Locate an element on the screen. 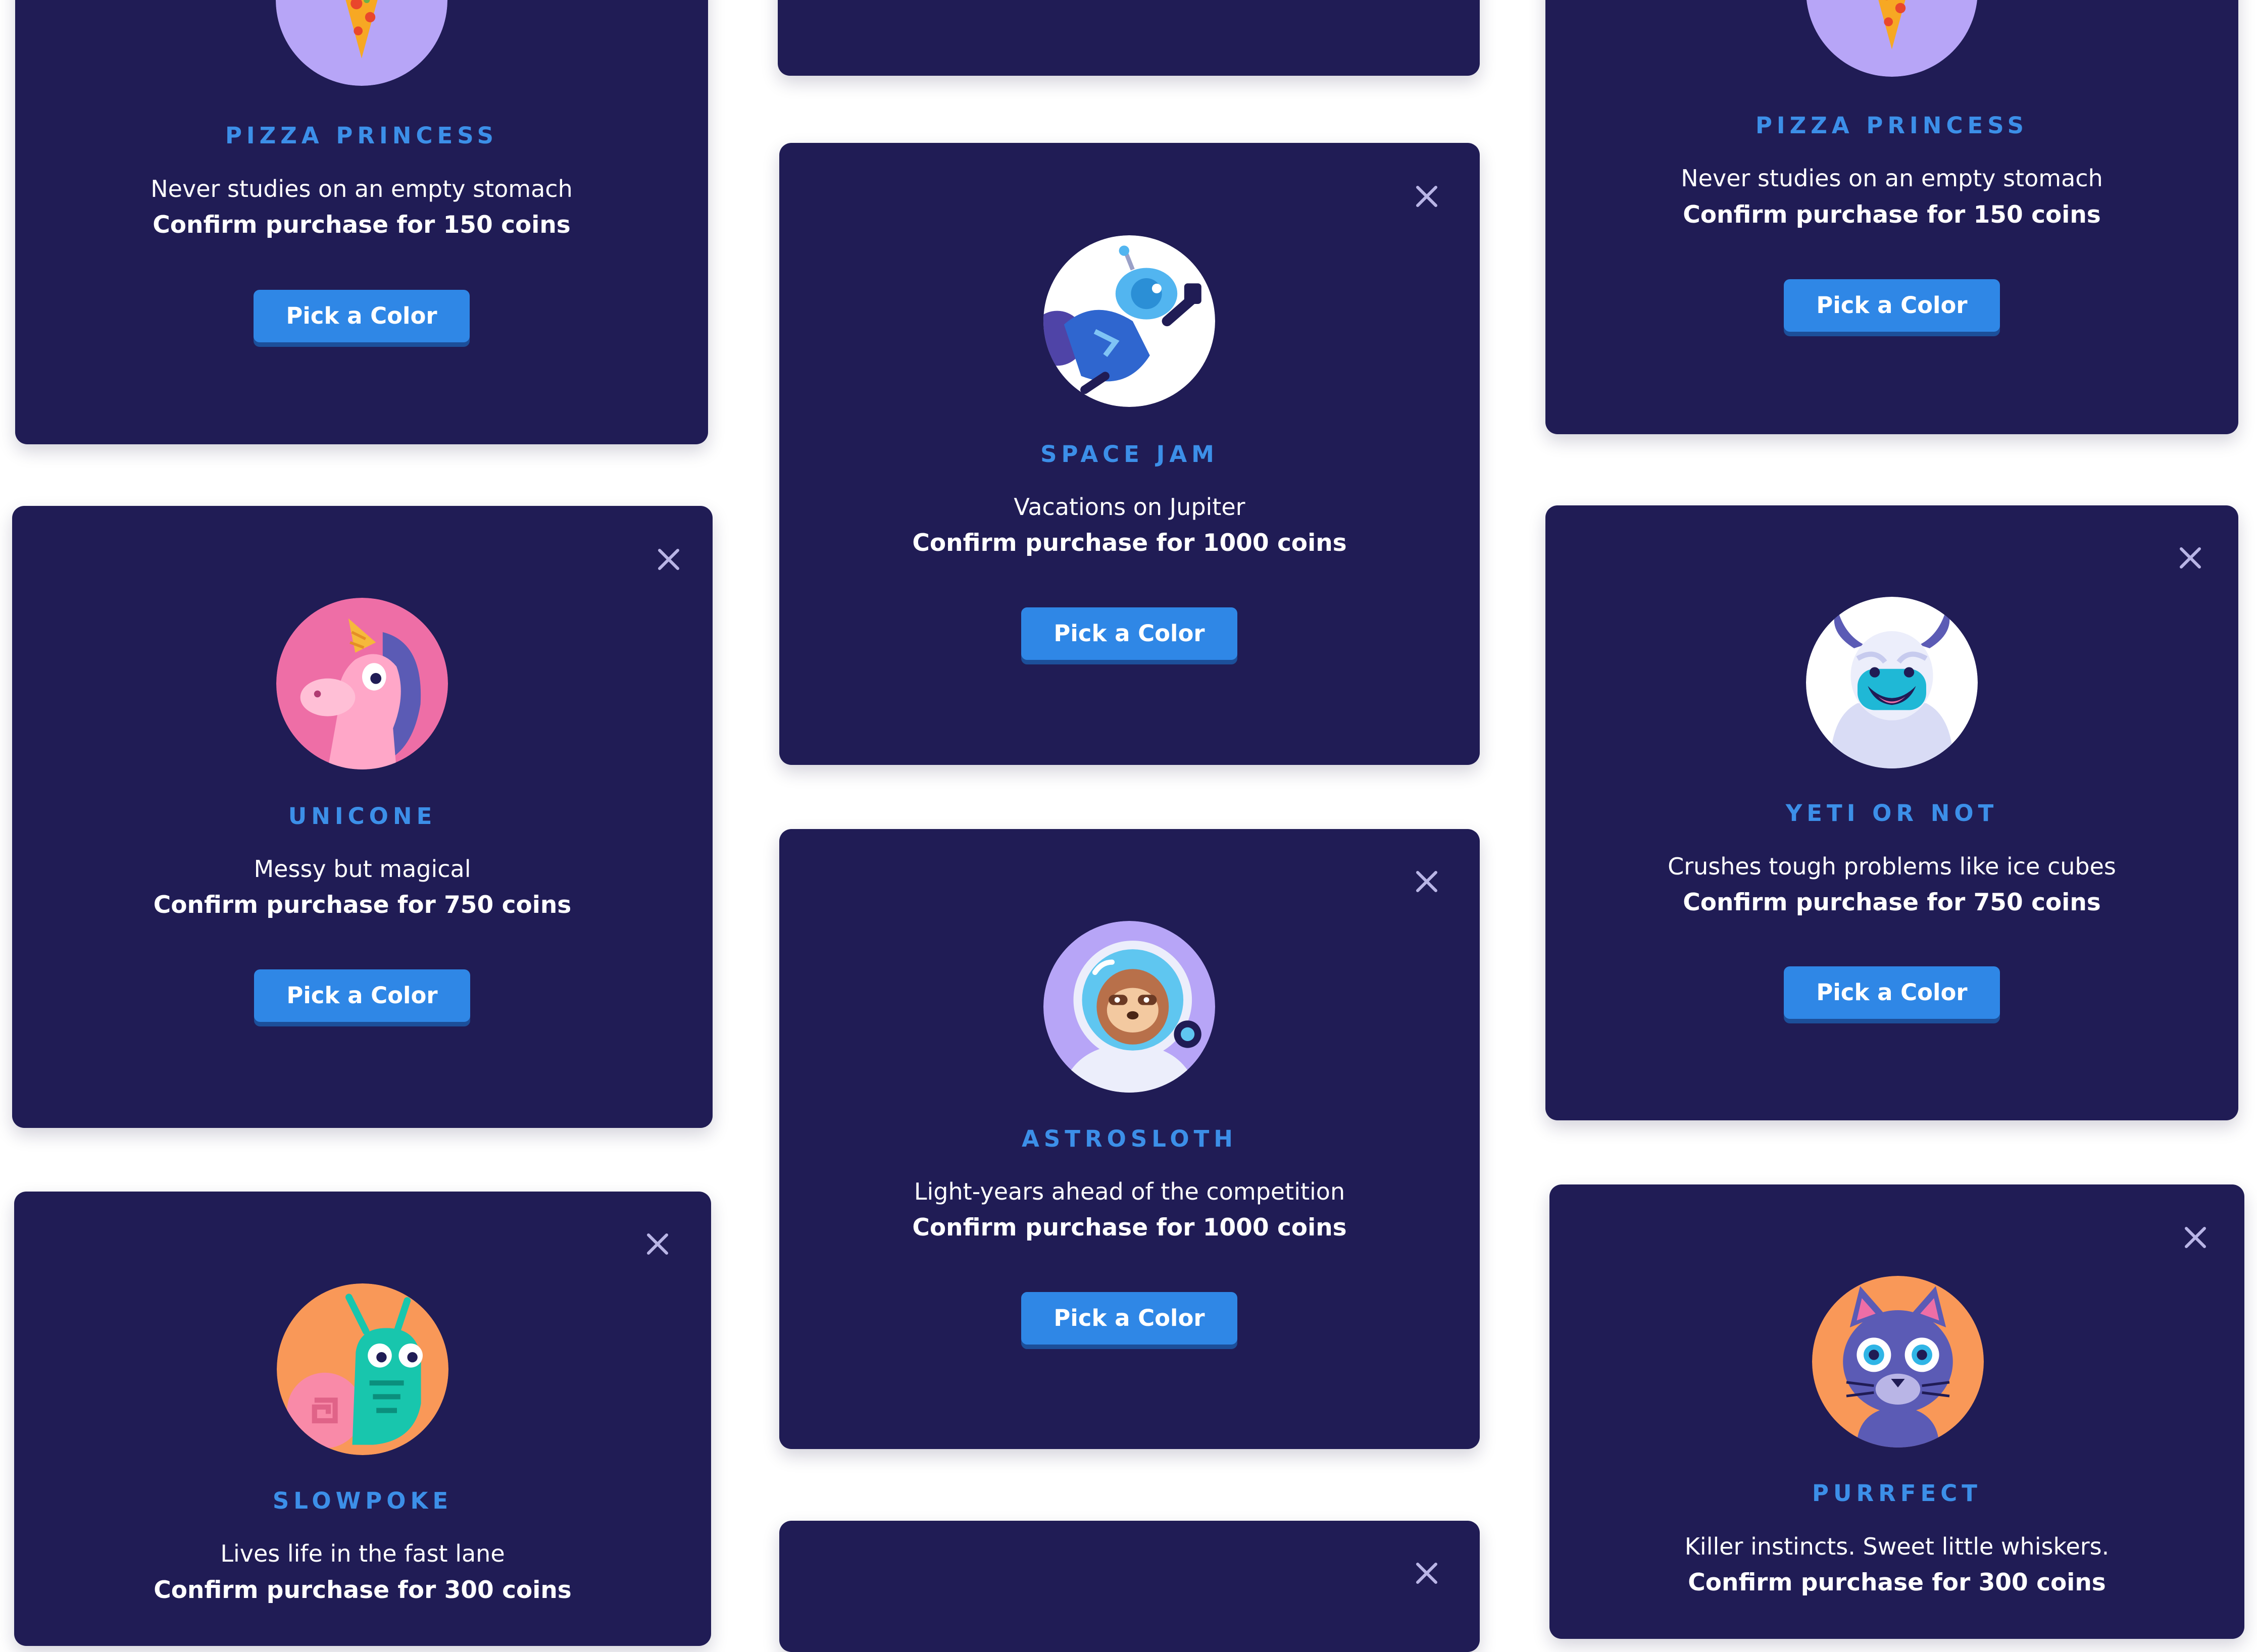 The width and height of the screenshot is (2257, 1652). character-tagline: Messy but magical is located at coordinates (362, 869).